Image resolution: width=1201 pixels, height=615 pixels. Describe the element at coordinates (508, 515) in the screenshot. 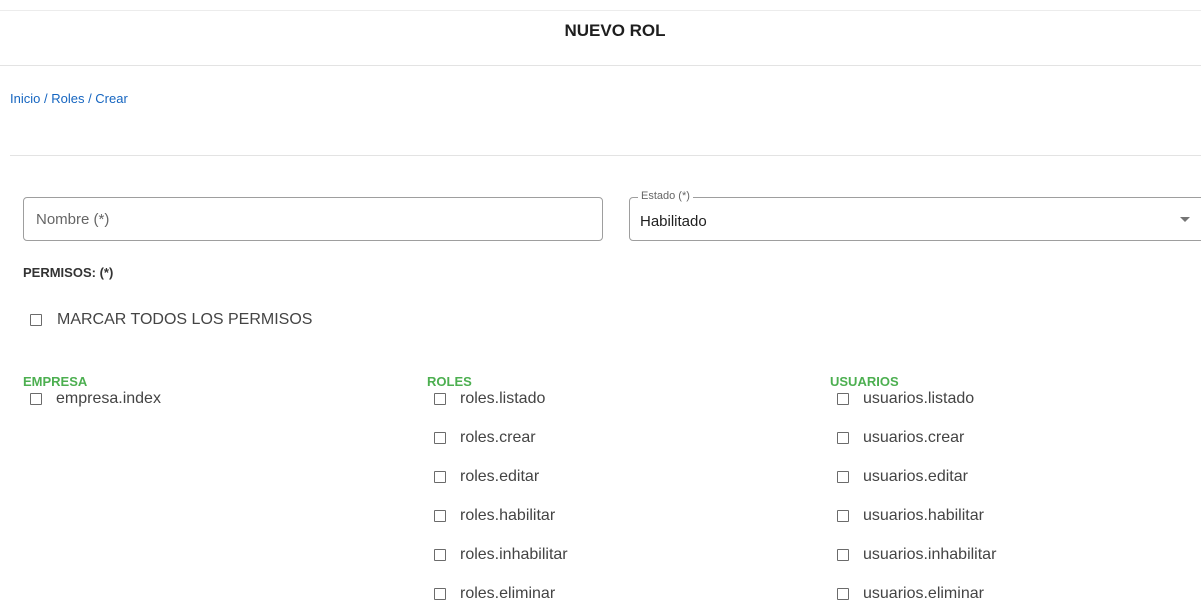

I see `permission-label: roles.habilitar` at that location.